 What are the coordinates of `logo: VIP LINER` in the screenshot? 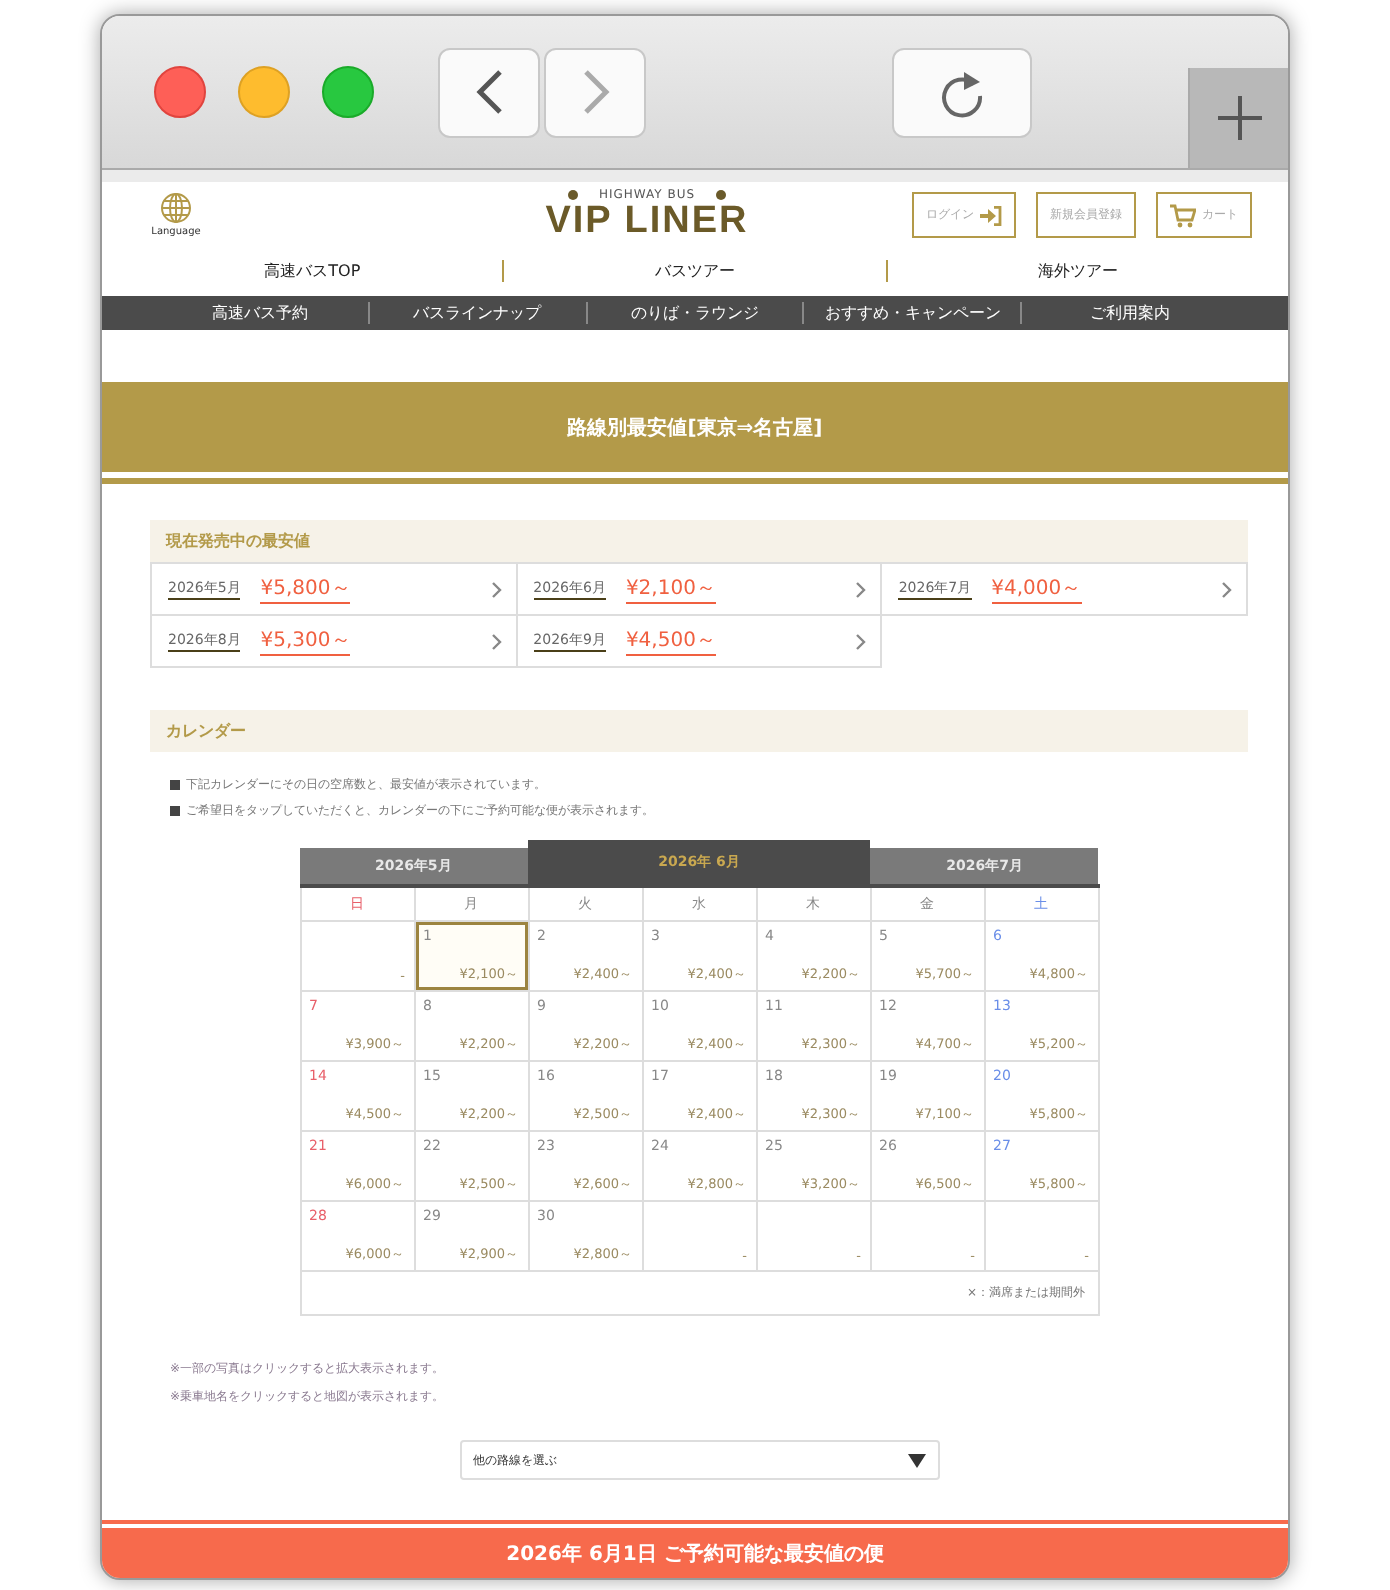 It's located at (647, 222).